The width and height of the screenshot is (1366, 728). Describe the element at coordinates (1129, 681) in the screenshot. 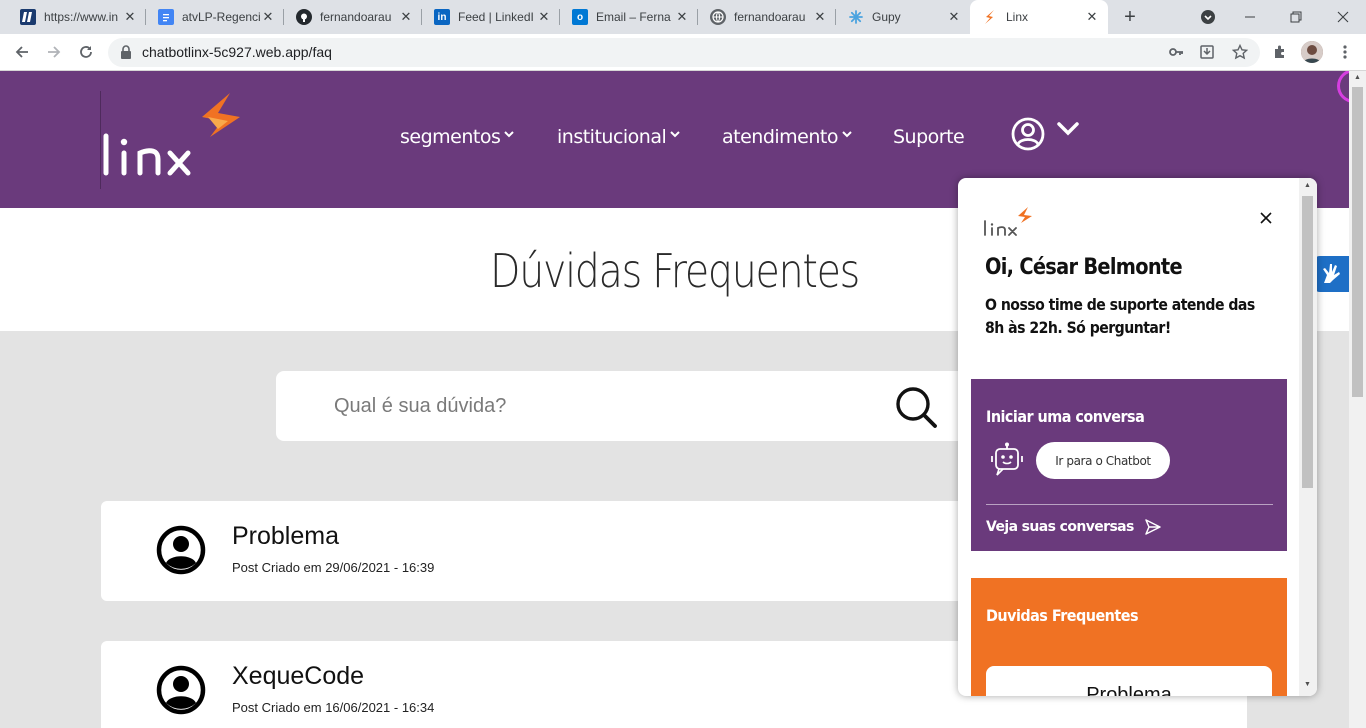

I see `faq-item: Problema` at that location.